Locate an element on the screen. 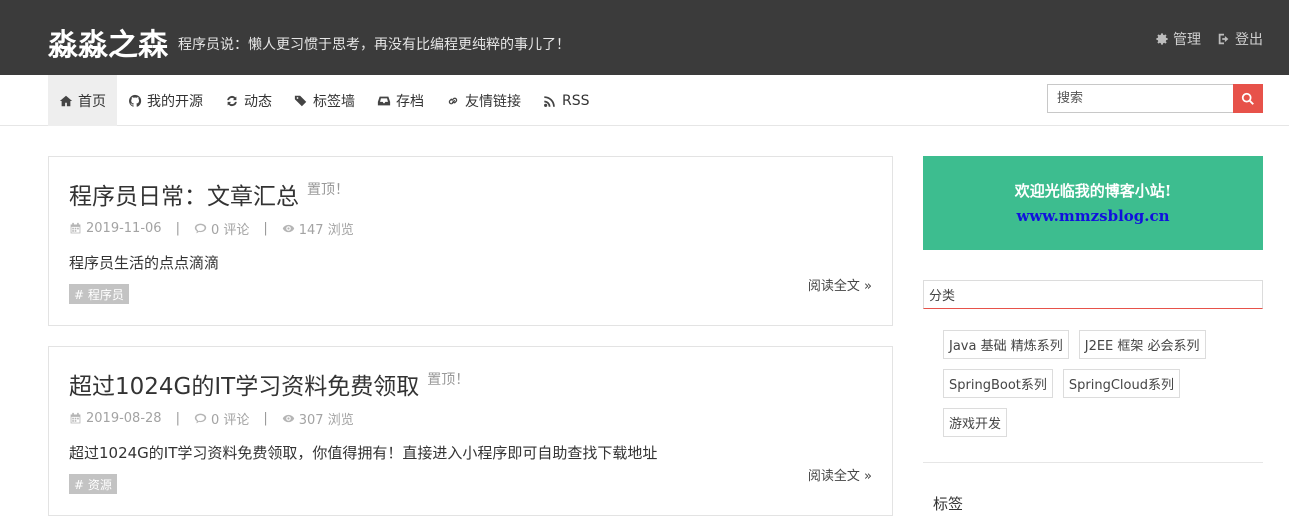 This screenshot has height=521, width=1289. nav-item-archive: 存档 is located at coordinates (400, 100).